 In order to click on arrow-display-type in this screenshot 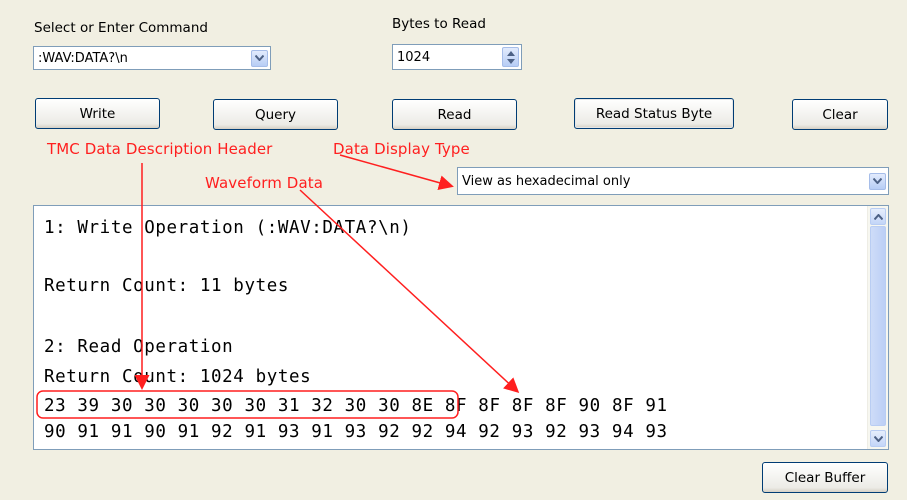, I will do `click(396, 172)`.